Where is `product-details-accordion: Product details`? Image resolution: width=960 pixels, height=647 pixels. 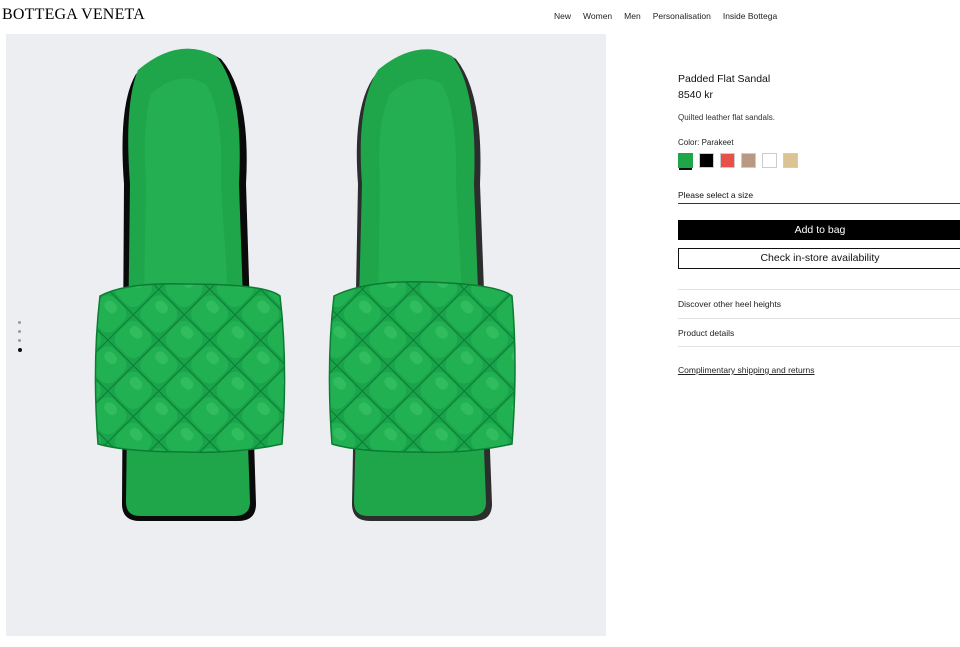
product-details-accordion: Product details is located at coordinates (819, 332).